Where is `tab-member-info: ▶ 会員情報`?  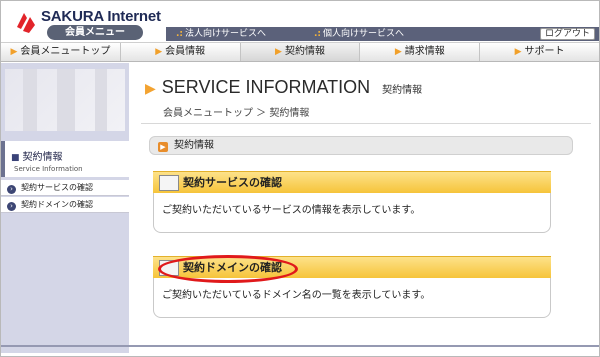 tab-member-info: ▶ 会員情報 is located at coordinates (181, 52).